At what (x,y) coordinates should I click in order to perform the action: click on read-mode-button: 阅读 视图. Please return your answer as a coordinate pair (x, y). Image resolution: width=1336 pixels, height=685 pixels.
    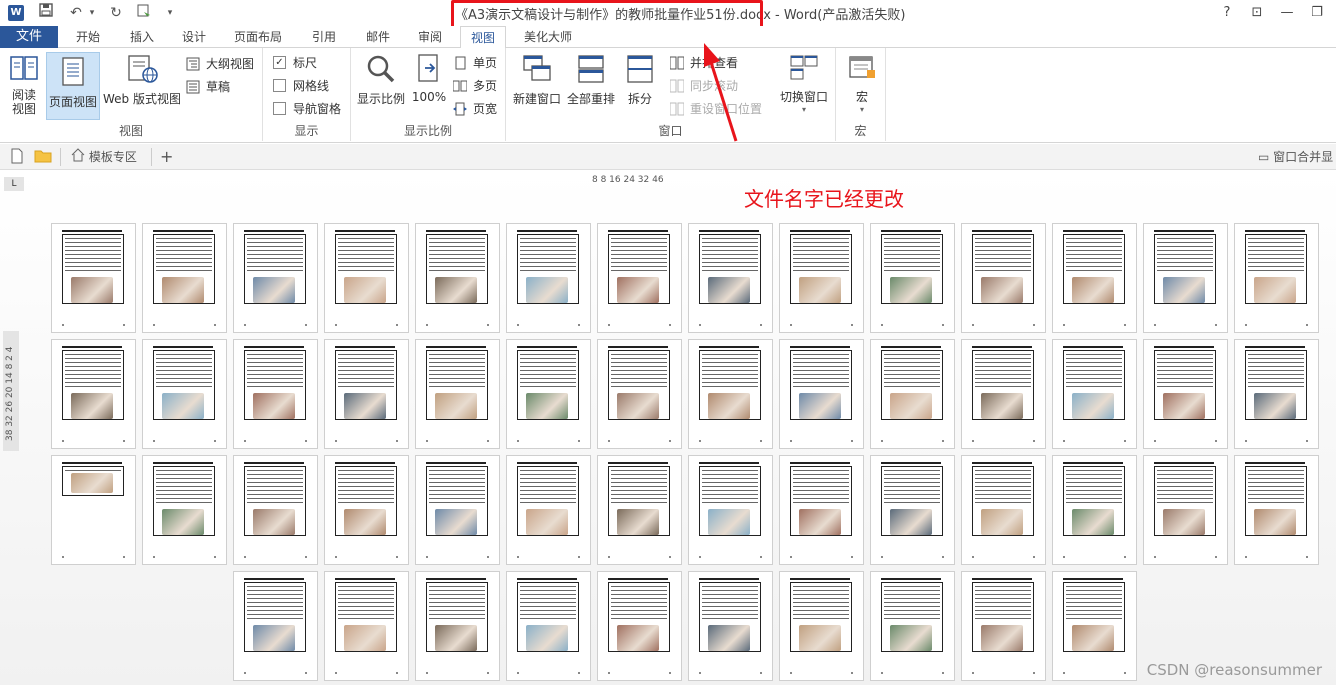
    Looking at the image, I should click on (24, 87).